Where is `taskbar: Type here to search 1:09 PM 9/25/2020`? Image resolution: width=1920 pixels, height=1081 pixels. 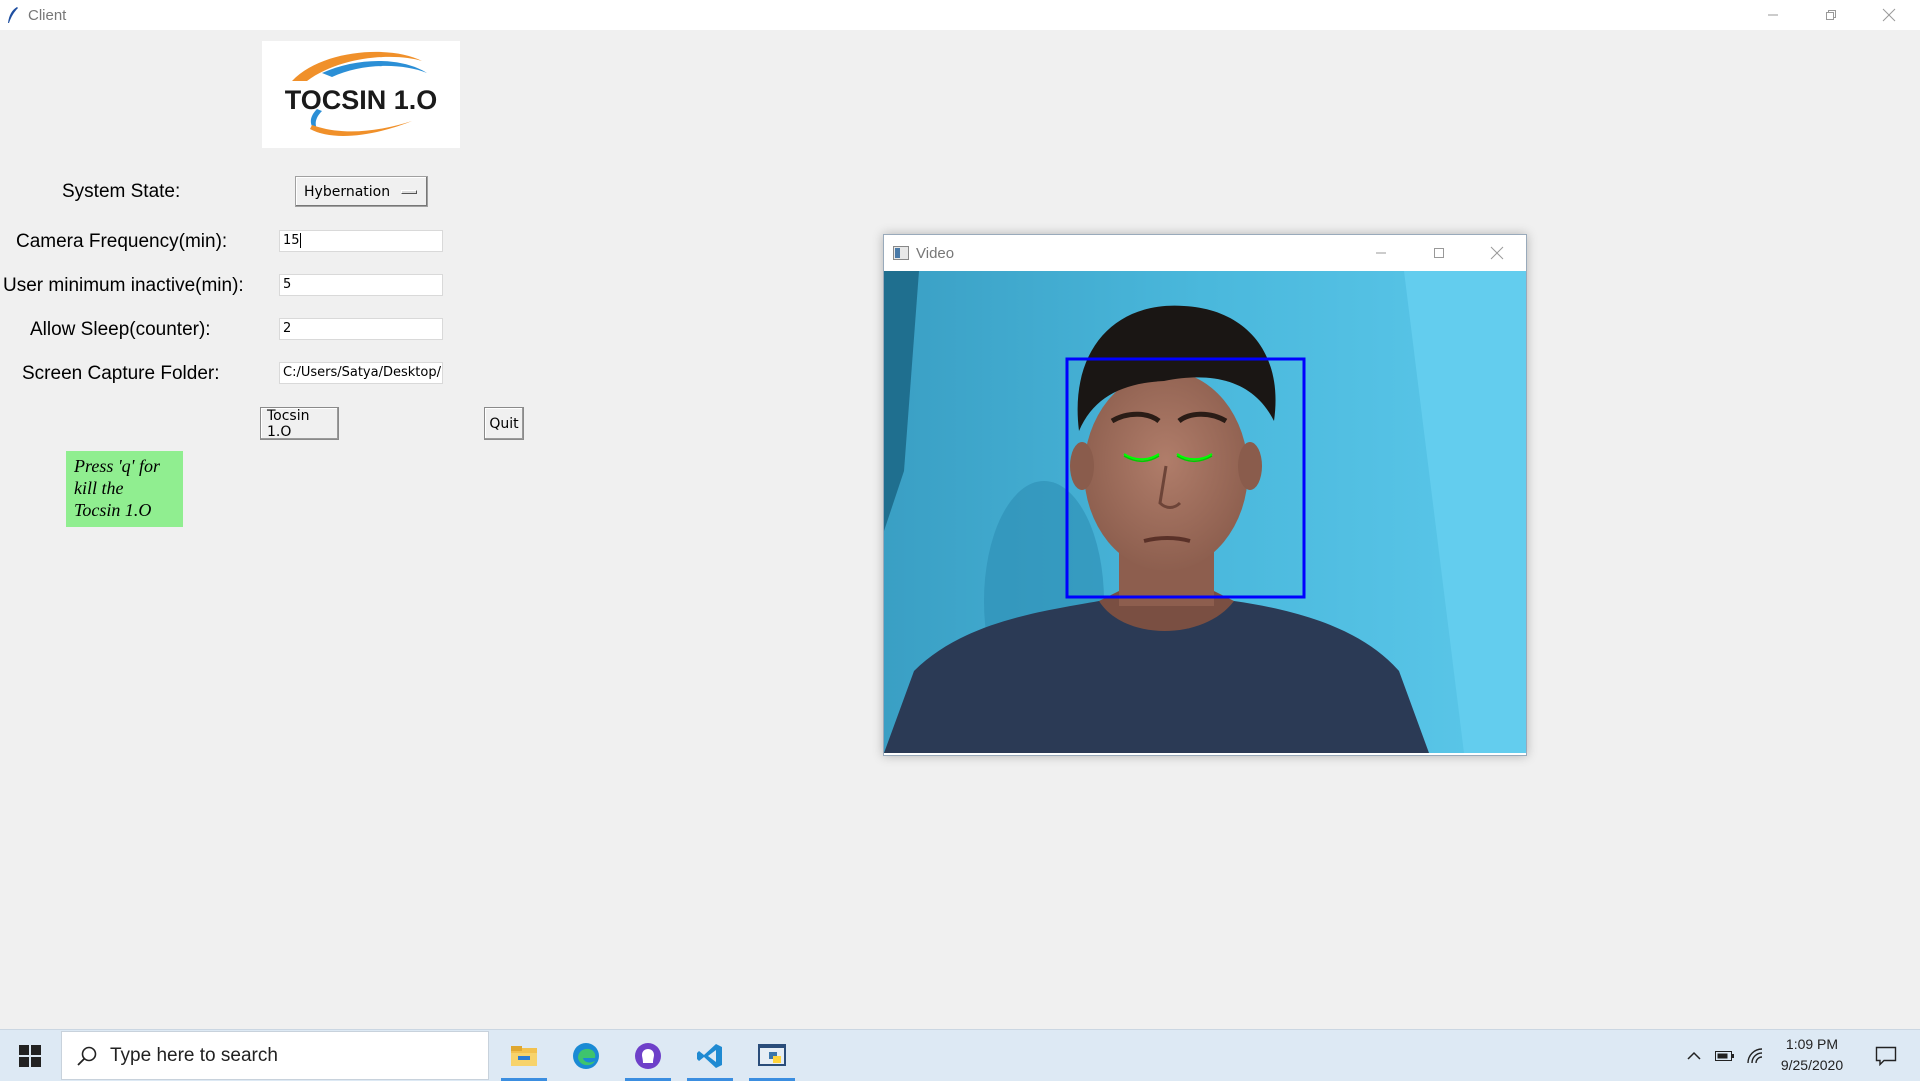 taskbar: Type here to search 1:09 PM 9/25/2020 is located at coordinates (960, 1055).